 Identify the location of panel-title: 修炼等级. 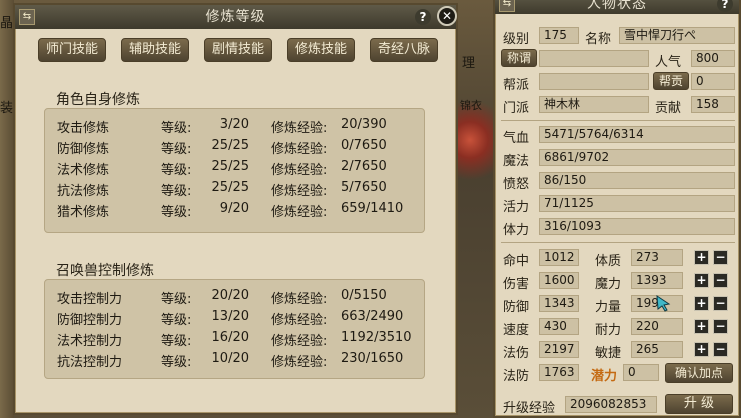
(235, 17).